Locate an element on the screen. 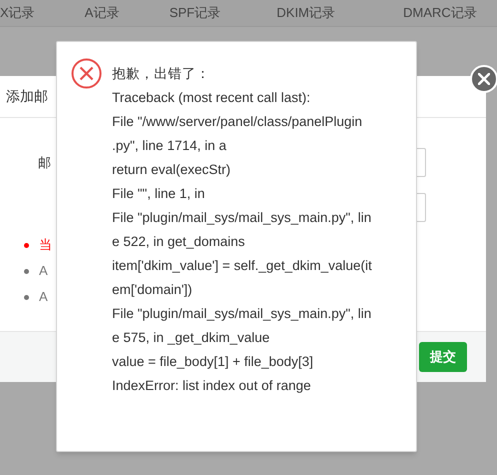  tab: X记录 is located at coordinates (17, 12).